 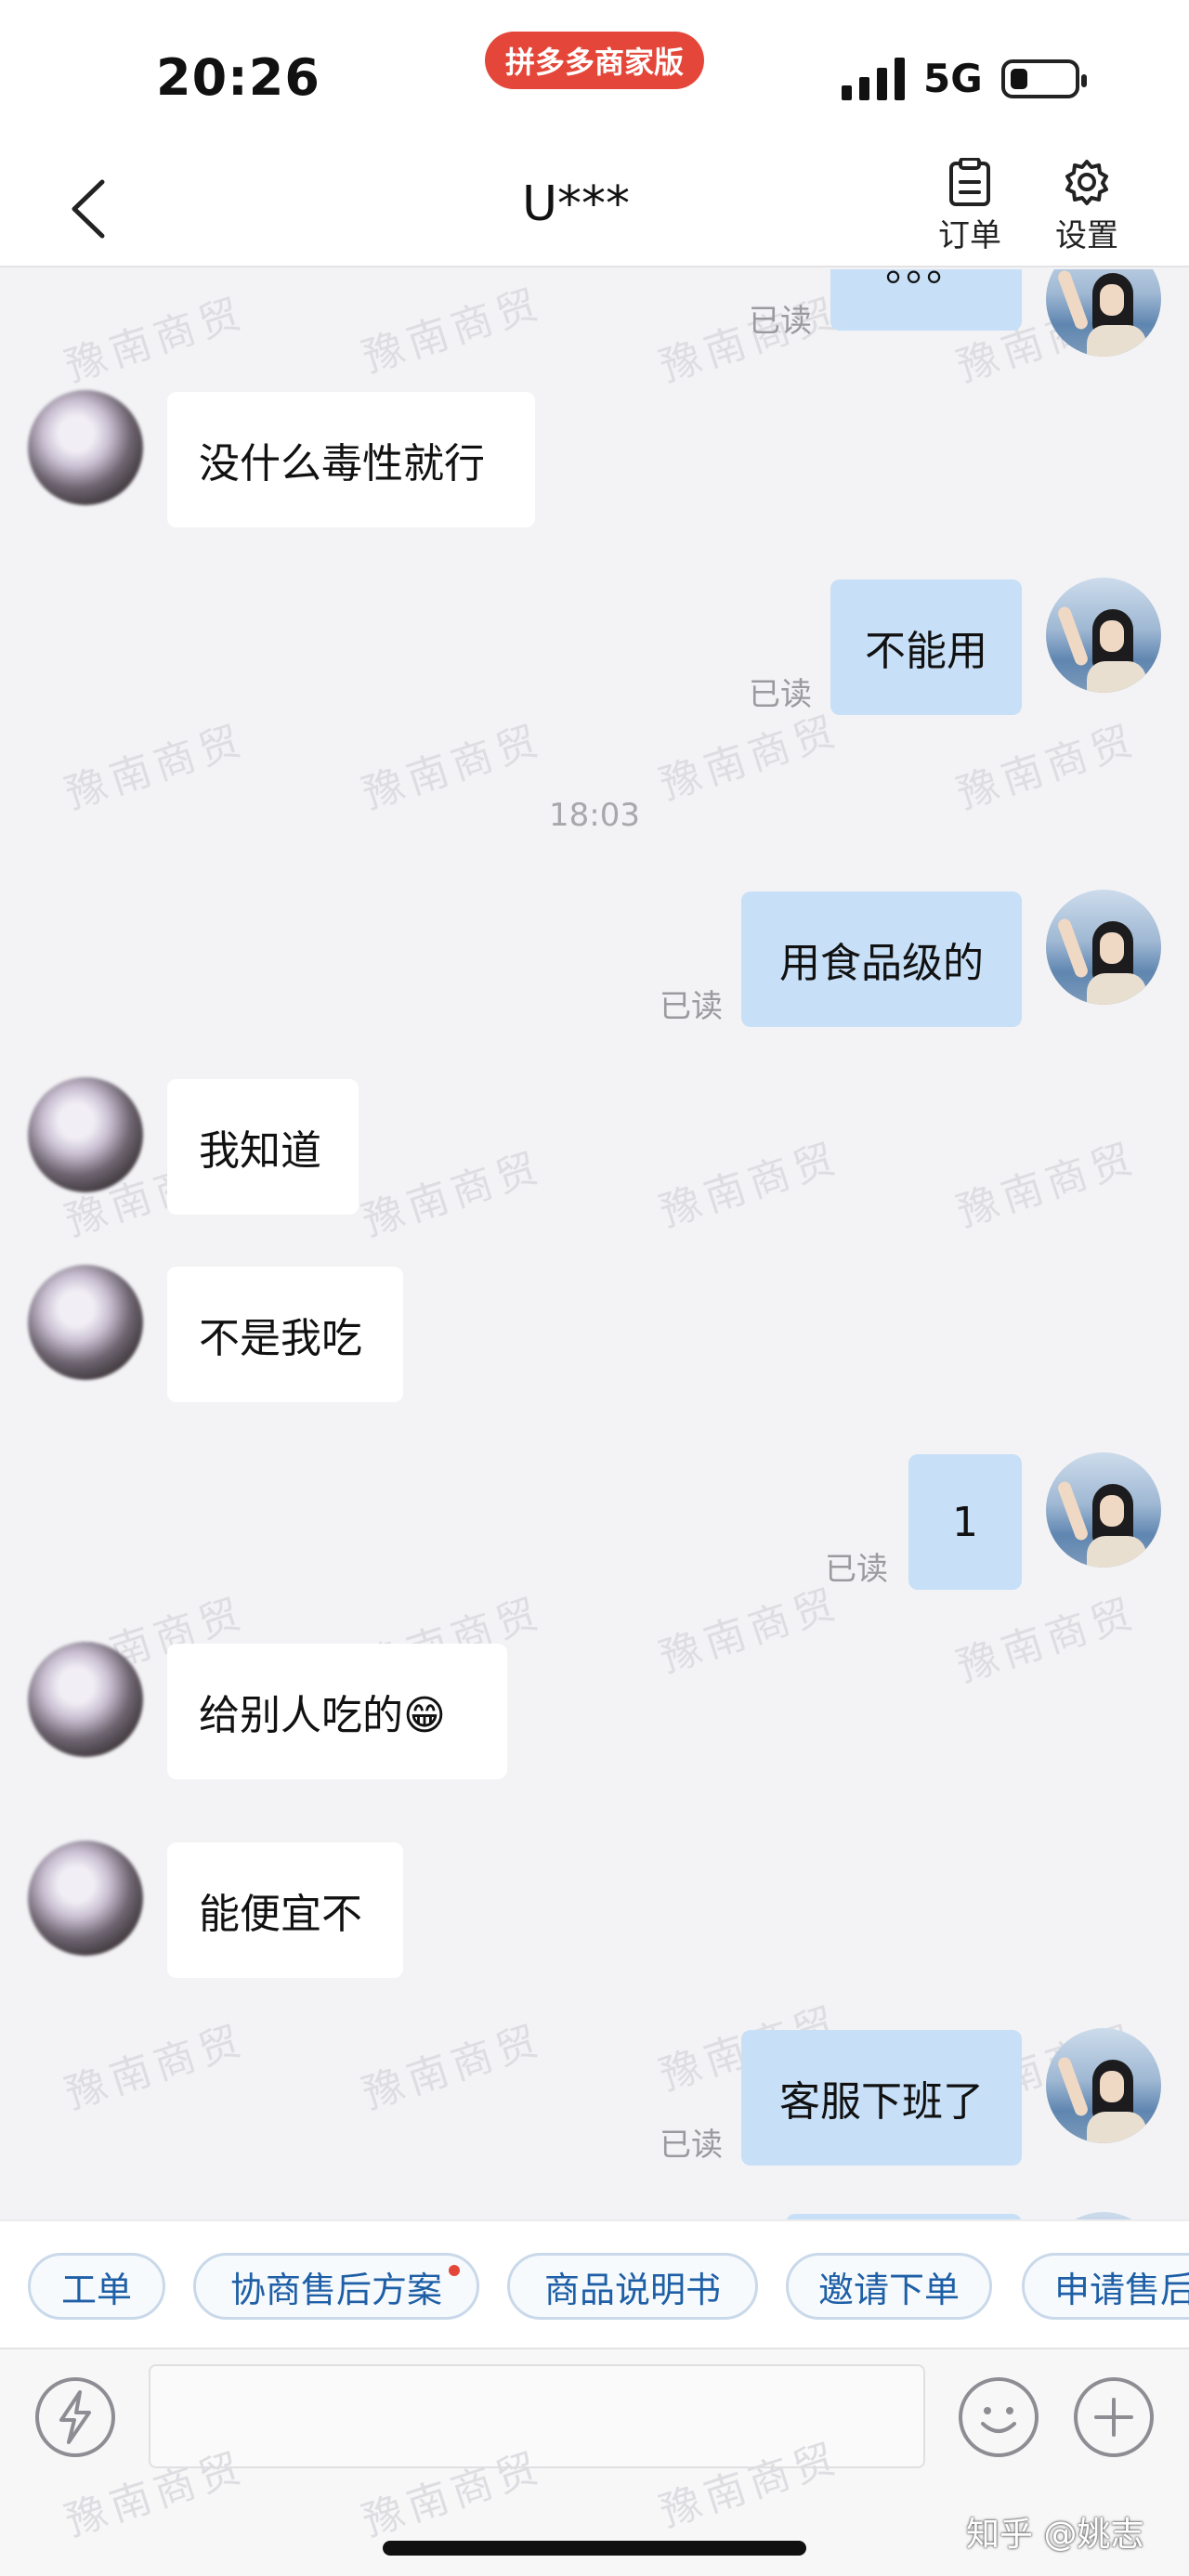 I want to click on settings-label: 设置, so click(x=1086, y=235).